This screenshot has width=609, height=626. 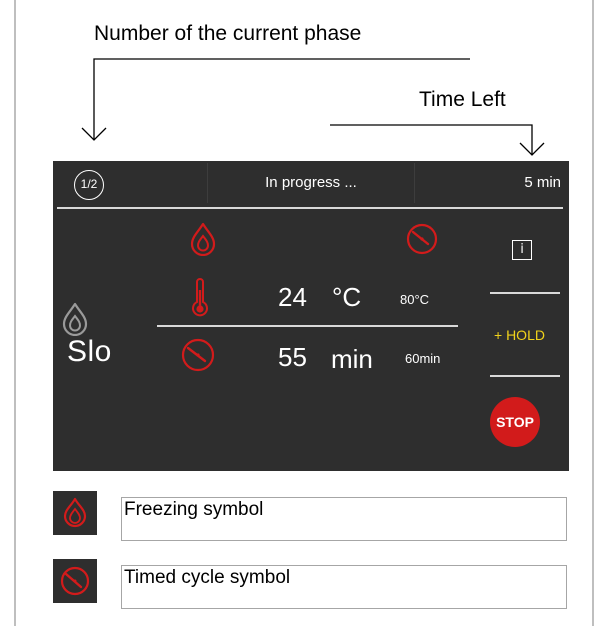 What do you see at coordinates (344, 519) in the screenshot?
I see `legend-label-freezing: Freezing symbol` at bounding box center [344, 519].